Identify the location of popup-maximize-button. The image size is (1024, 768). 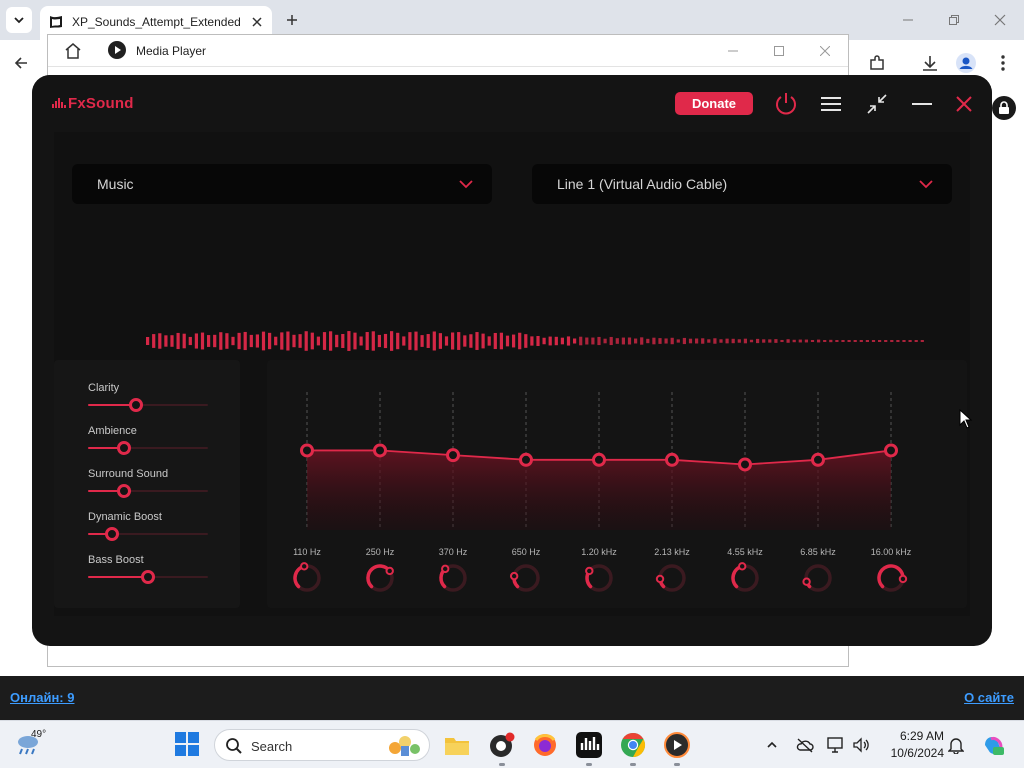
(779, 51).